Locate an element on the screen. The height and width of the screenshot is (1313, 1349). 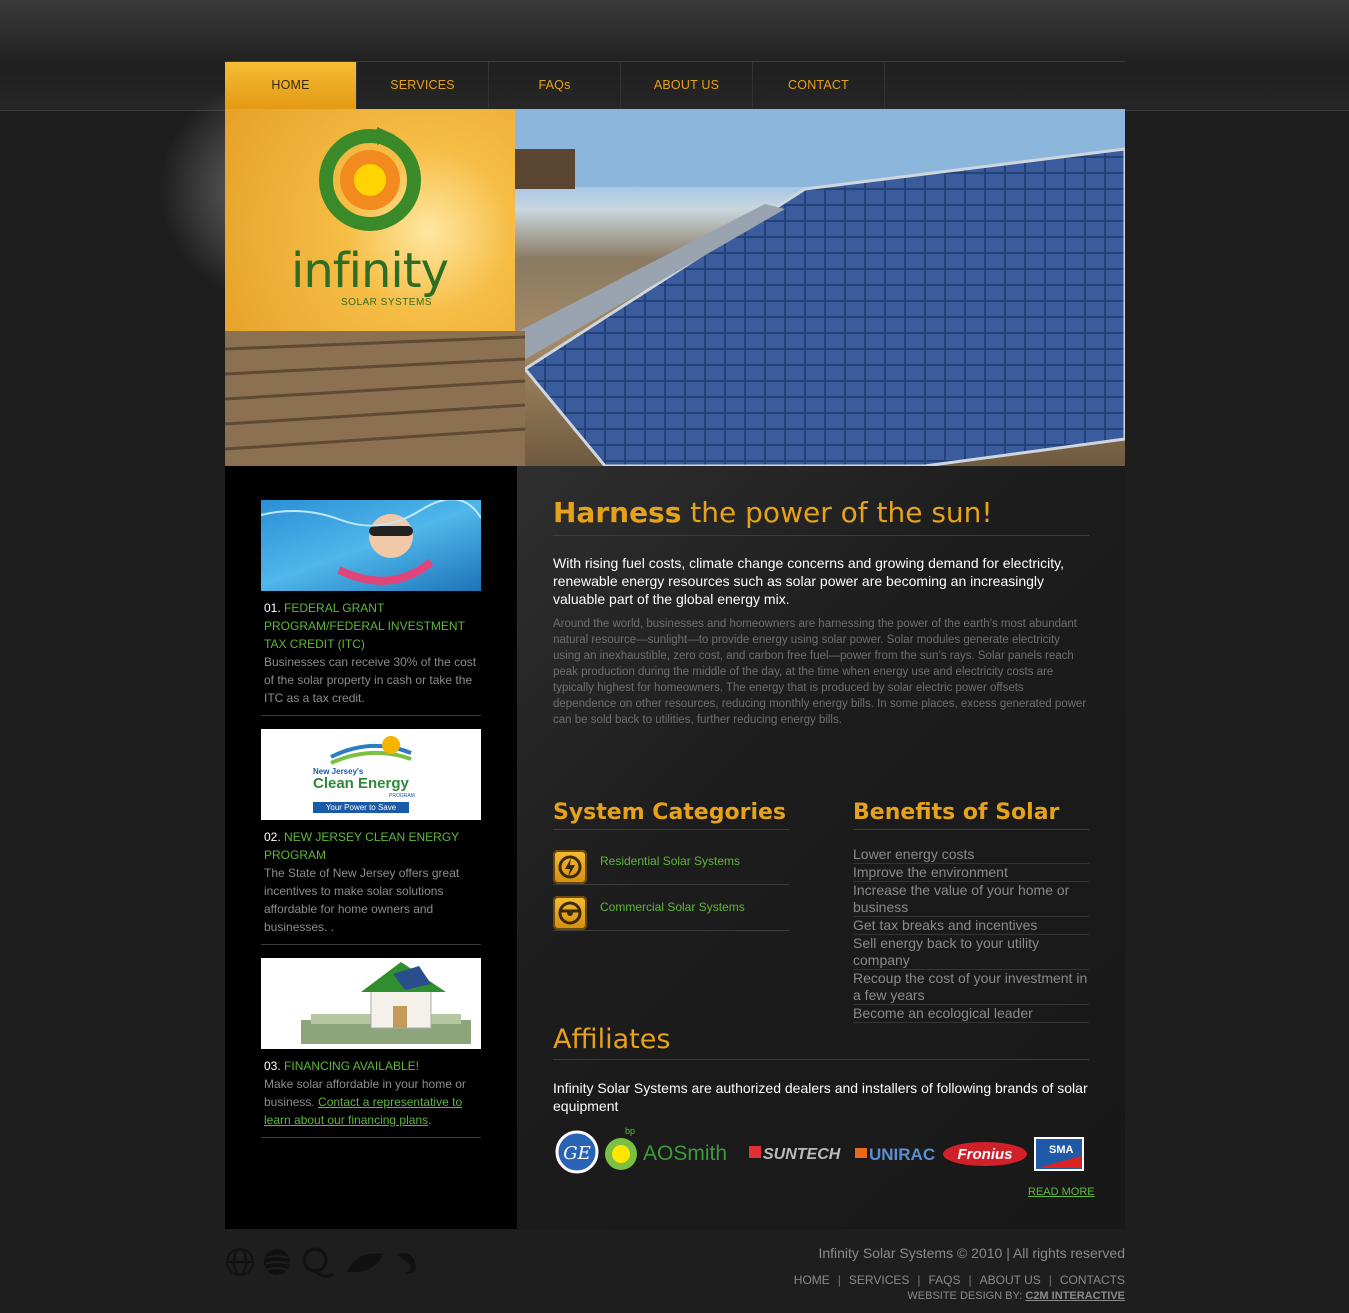
nav-home: HOME is located at coordinates (291, 85).